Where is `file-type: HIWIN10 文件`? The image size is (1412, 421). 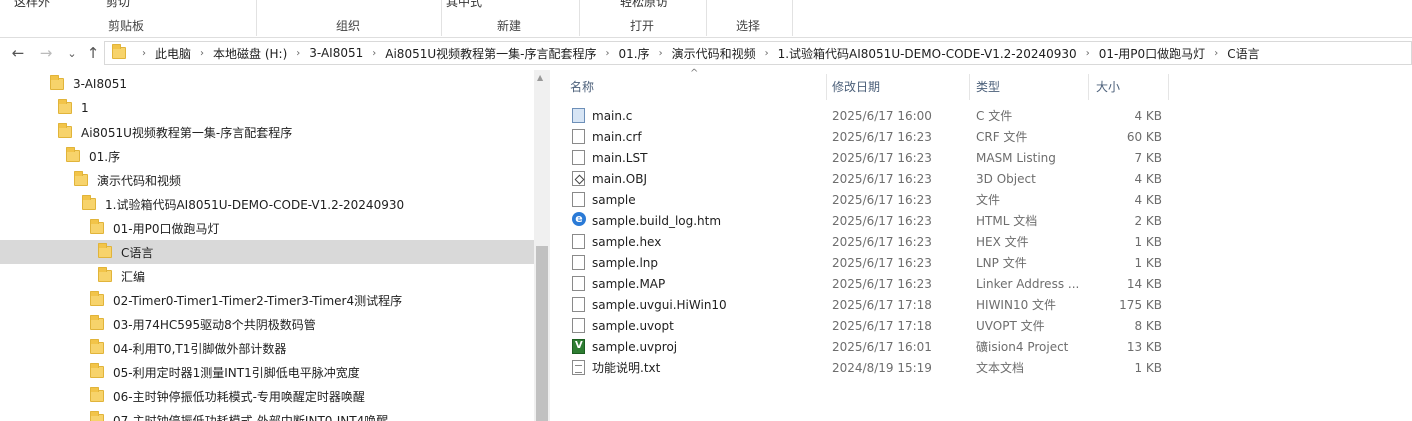 file-type: HIWIN10 文件 is located at coordinates (1016, 305).